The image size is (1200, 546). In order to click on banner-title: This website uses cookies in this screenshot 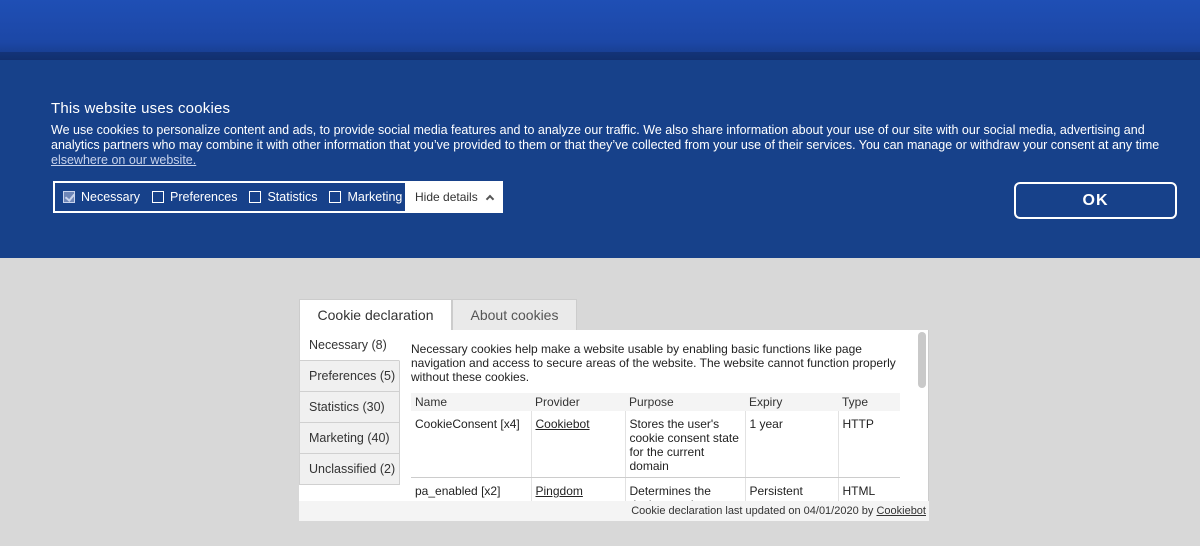, I will do `click(141, 108)`.